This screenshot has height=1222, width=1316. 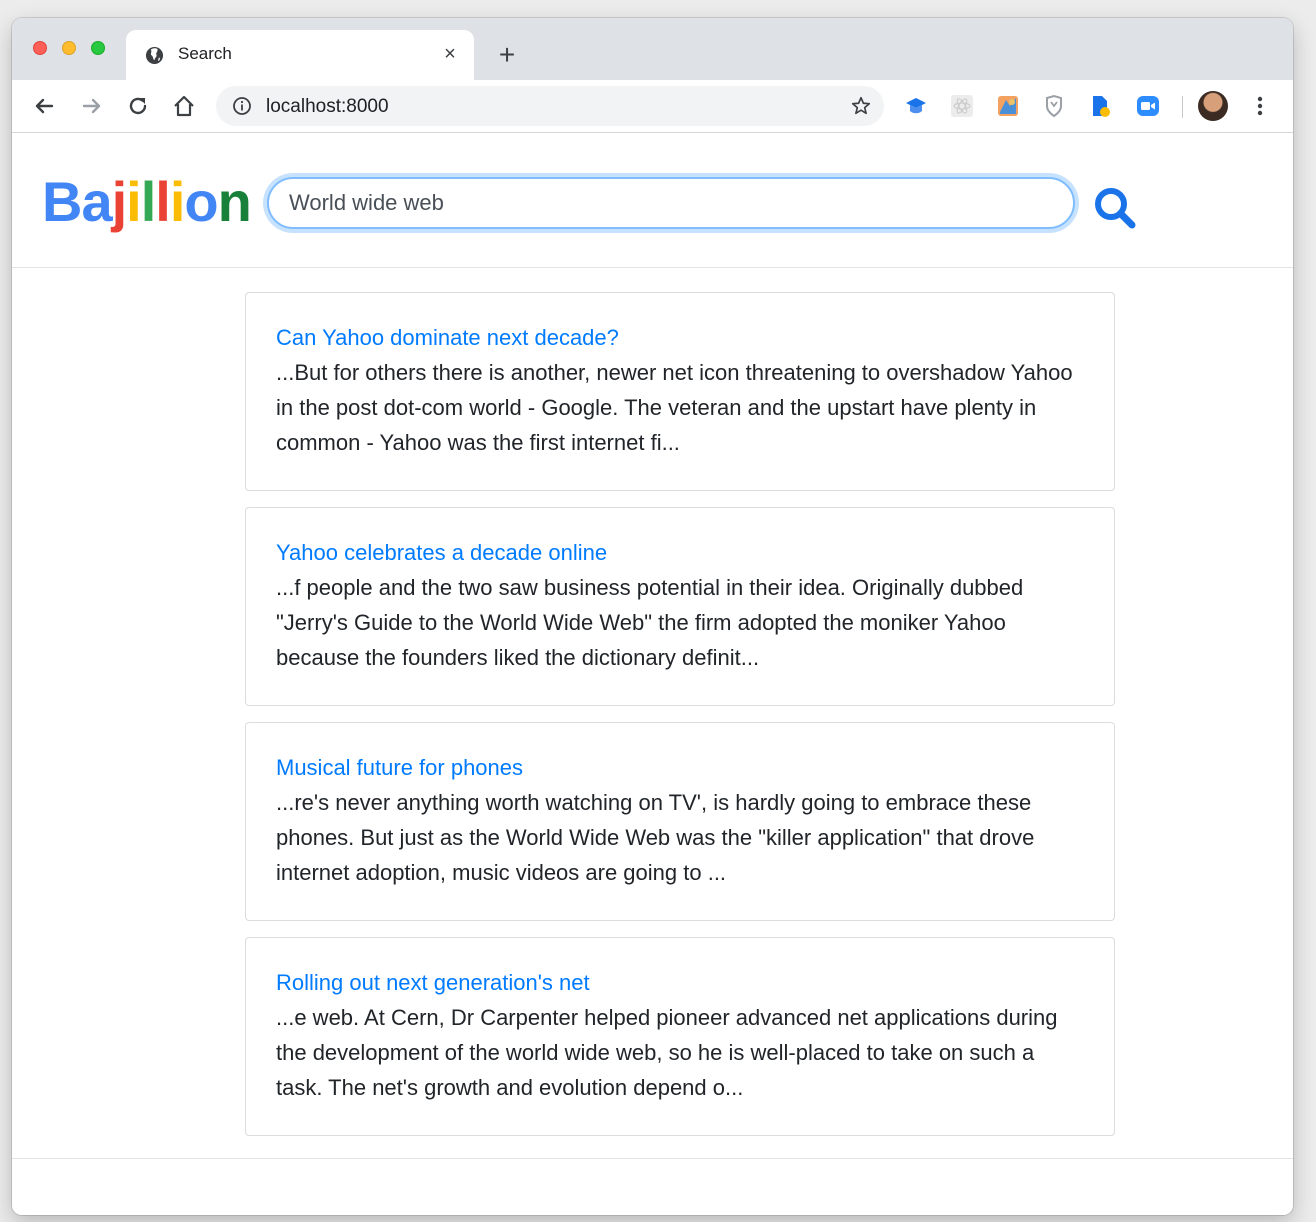 What do you see at coordinates (300, 55) in the screenshot?
I see `tab-search: Search ×` at bounding box center [300, 55].